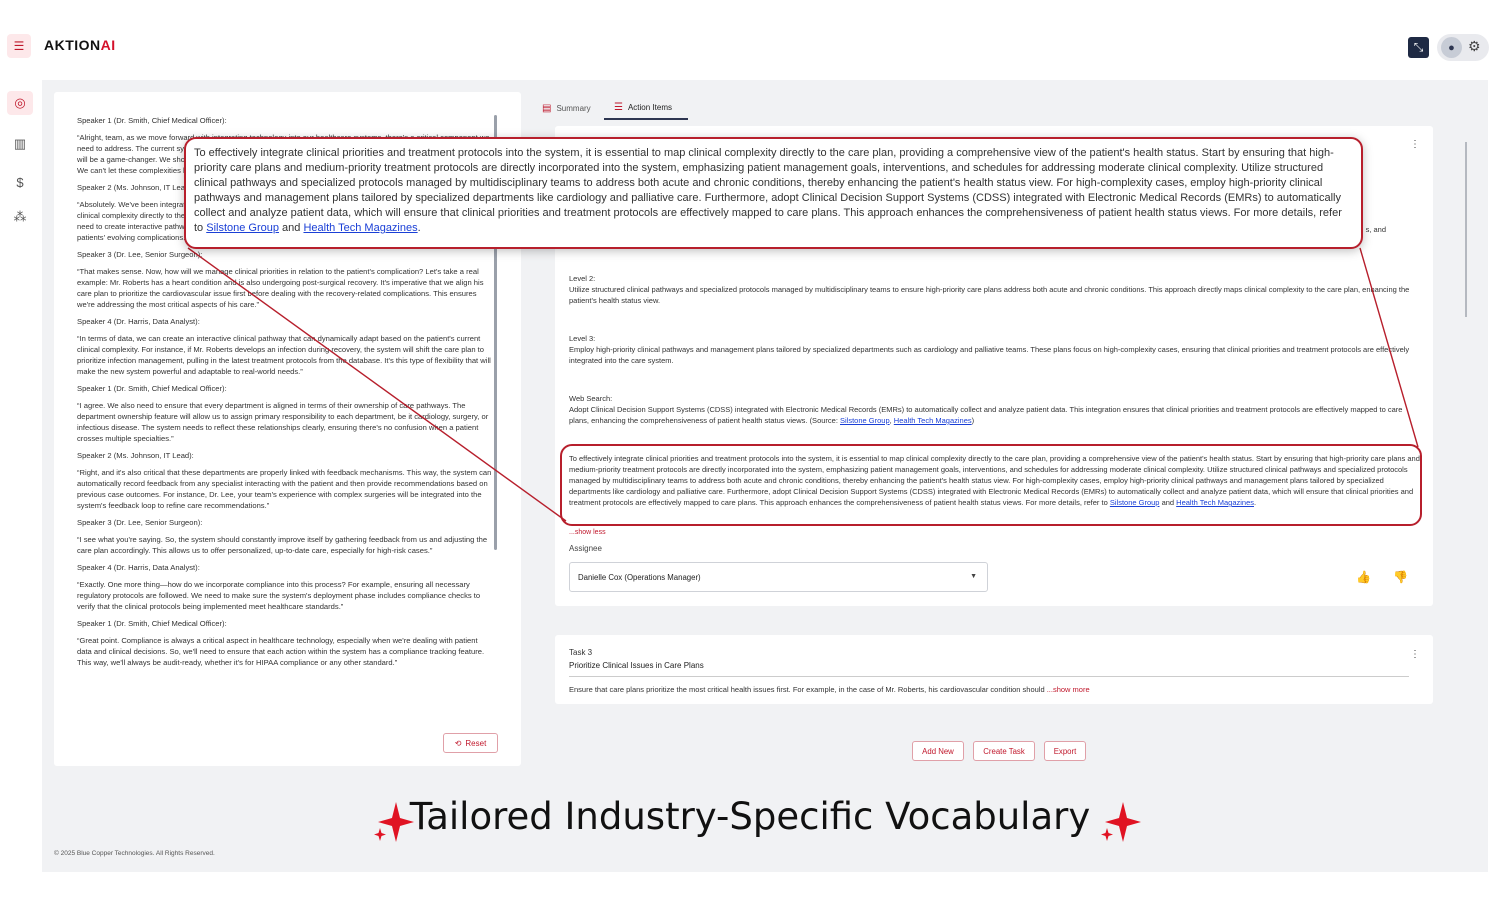 The height and width of the screenshot is (900, 1500). I want to click on app-logo: AKTIONAI, so click(80, 45).